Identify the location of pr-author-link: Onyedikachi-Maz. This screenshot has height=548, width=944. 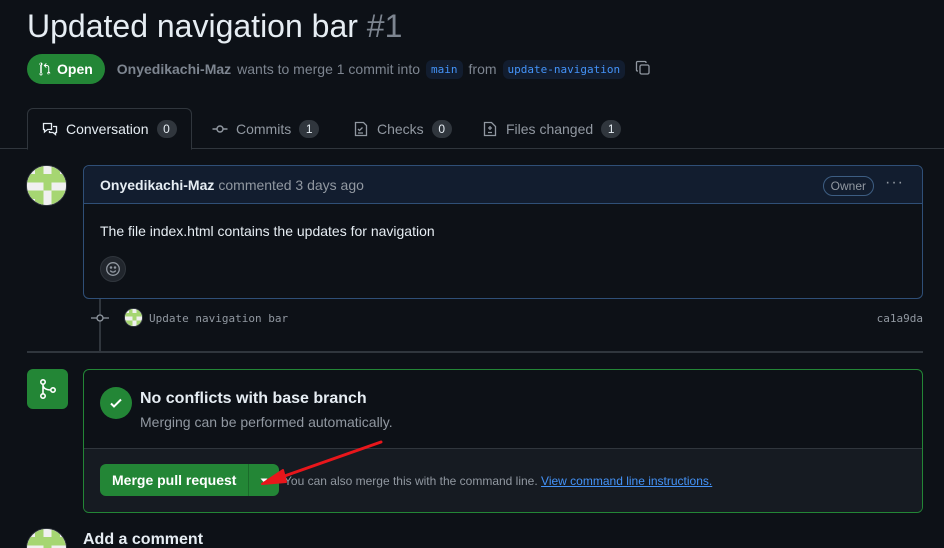
(174, 69).